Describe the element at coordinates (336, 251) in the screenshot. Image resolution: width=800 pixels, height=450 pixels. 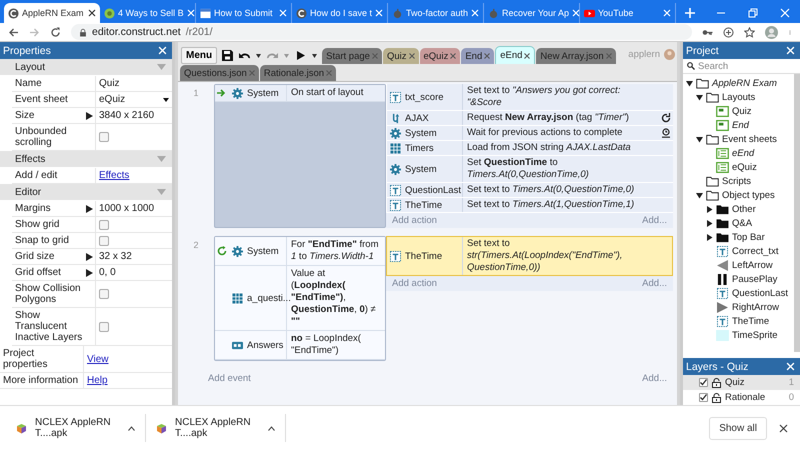
I see `condition-text: For "EndTime" from 1 to Timers.Width-1` at that location.